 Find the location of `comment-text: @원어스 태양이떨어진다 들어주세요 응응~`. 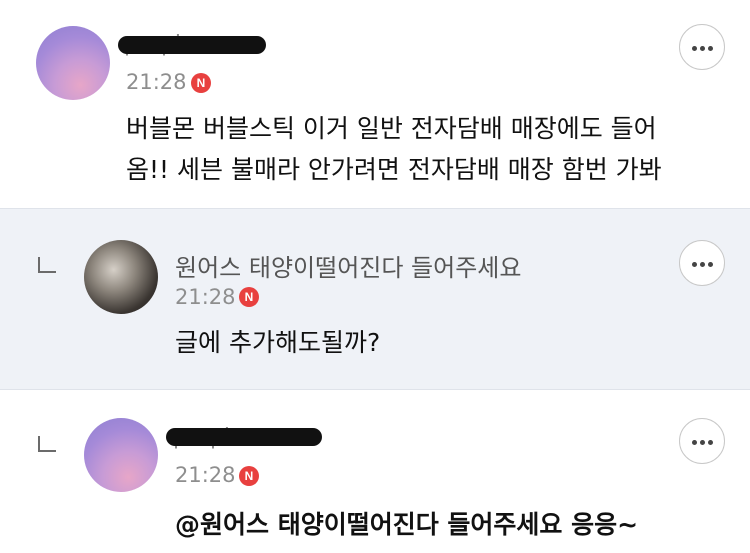

comment-text: @원어스 태양이떨어진다 들어주세요 응응~ is located at coordinates (406, 524).